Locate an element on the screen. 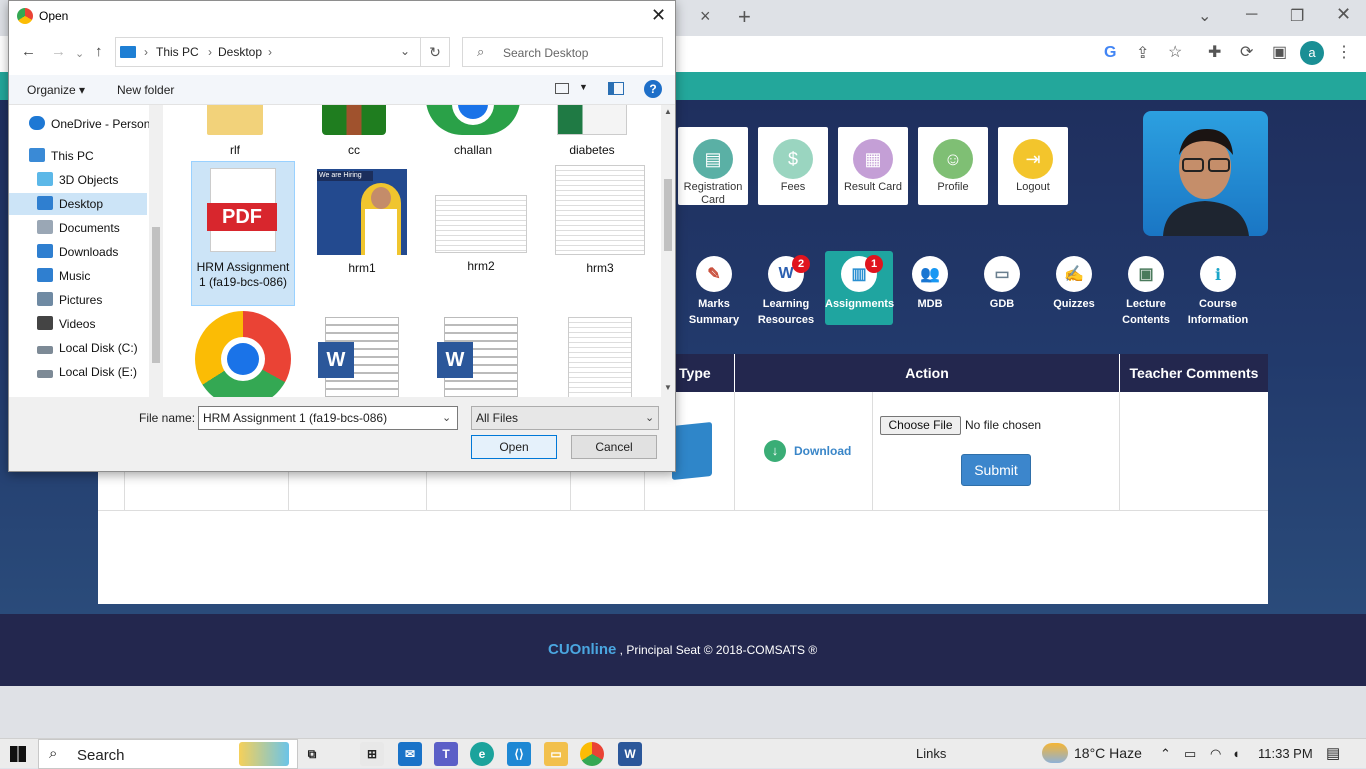 This screenshot has width=1366, height=769. lecture-icon: ▣ is located at coordinates (1146, 274).